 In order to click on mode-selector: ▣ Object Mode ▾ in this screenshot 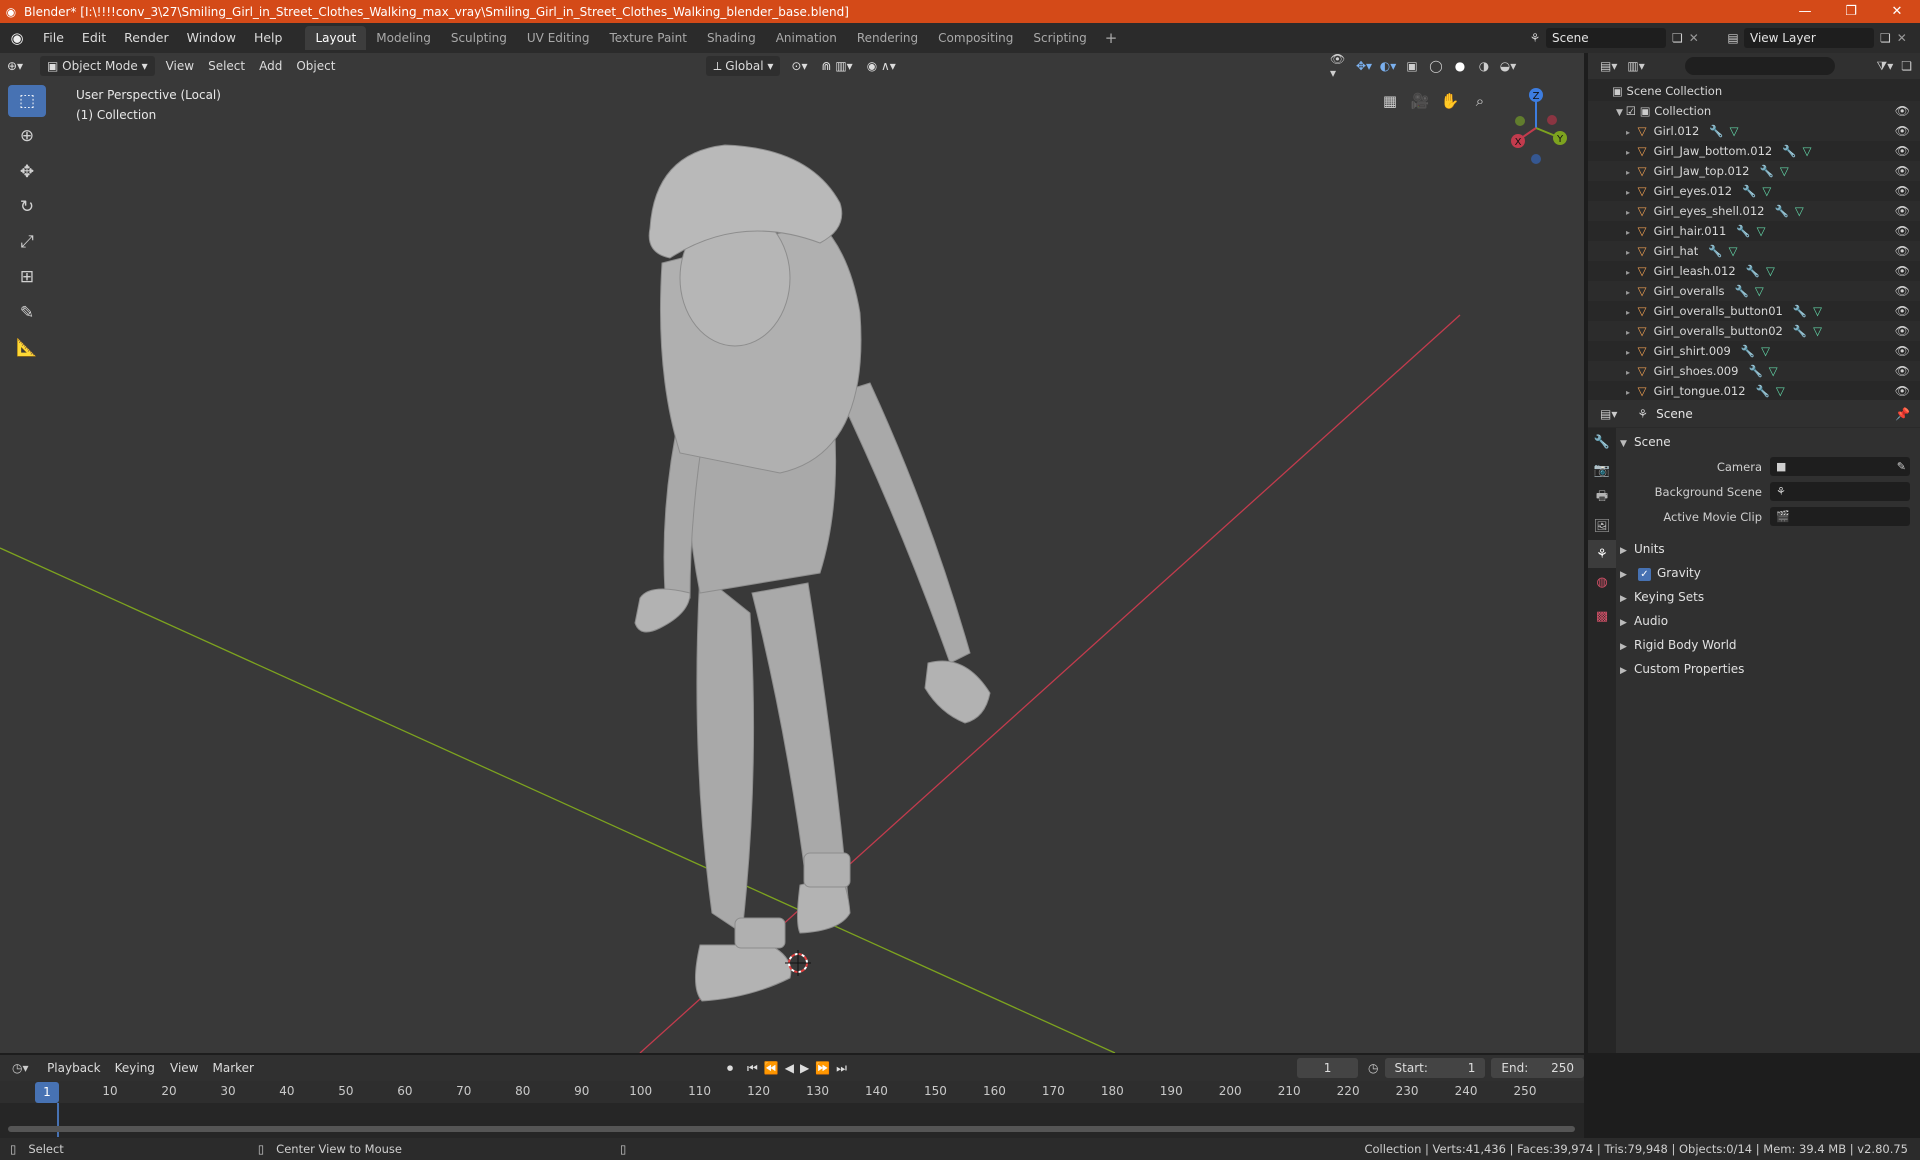, I will do `click(97, 66)`.